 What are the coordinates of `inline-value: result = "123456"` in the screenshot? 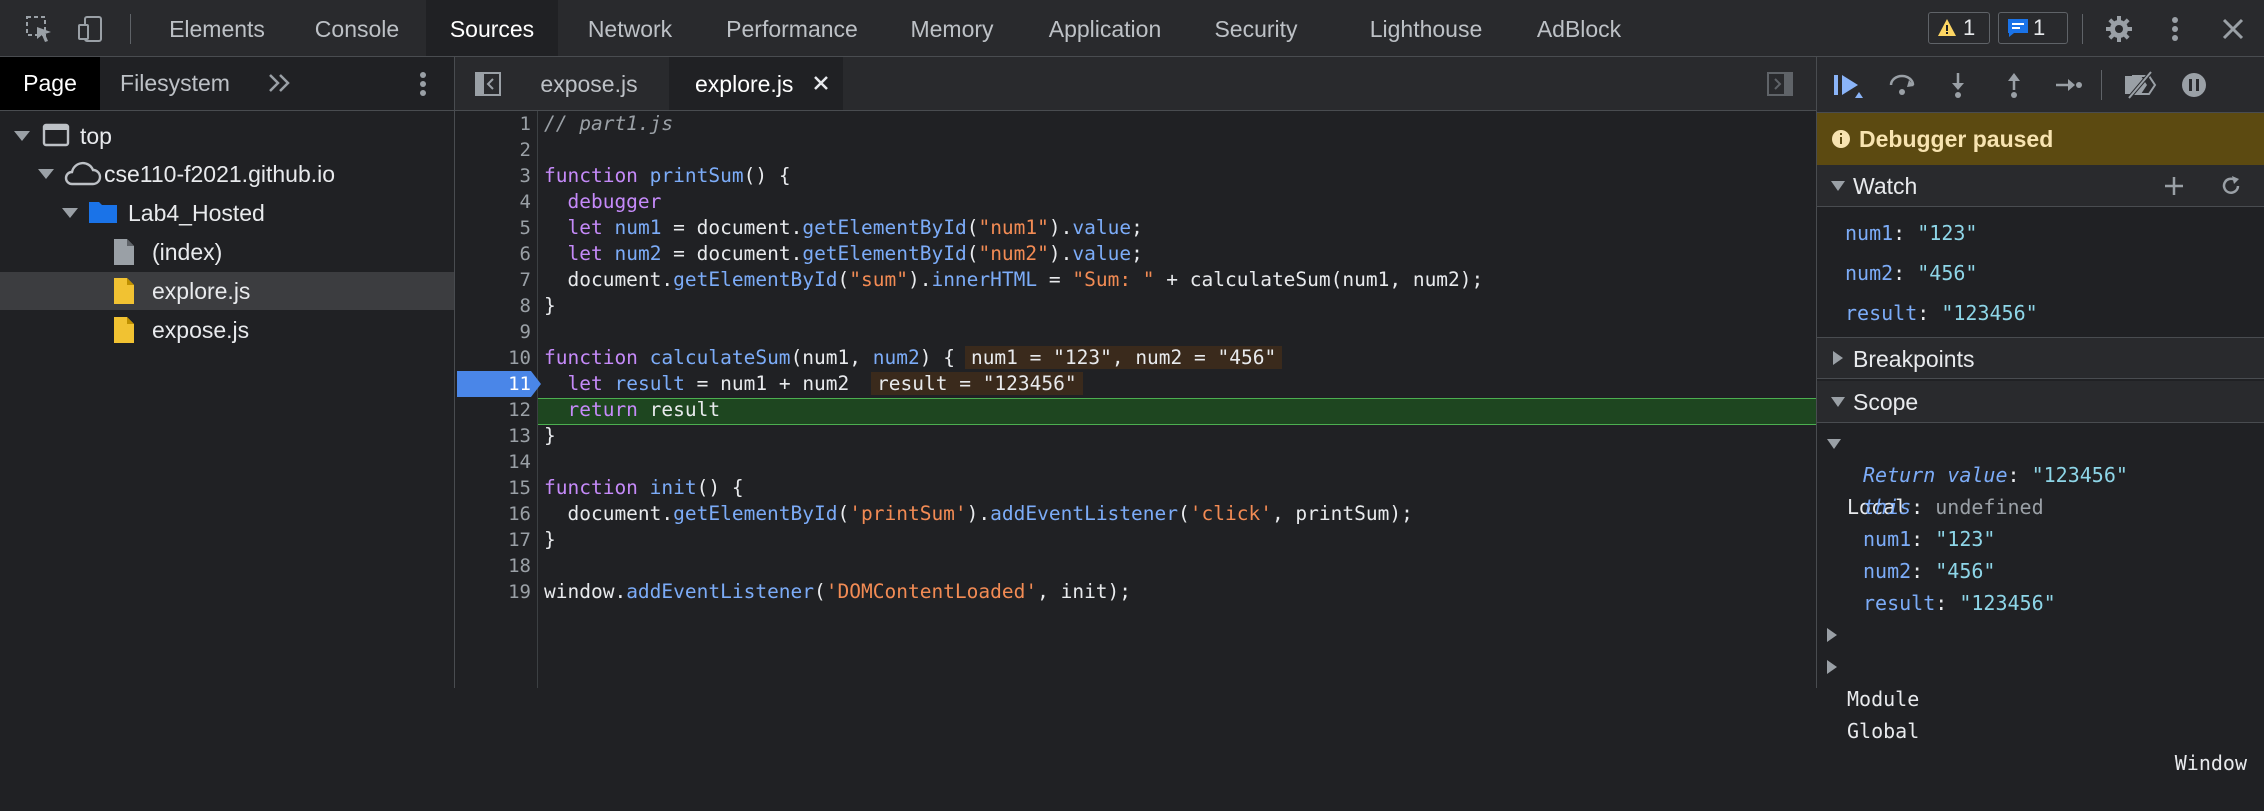 It's located at (977, 383).